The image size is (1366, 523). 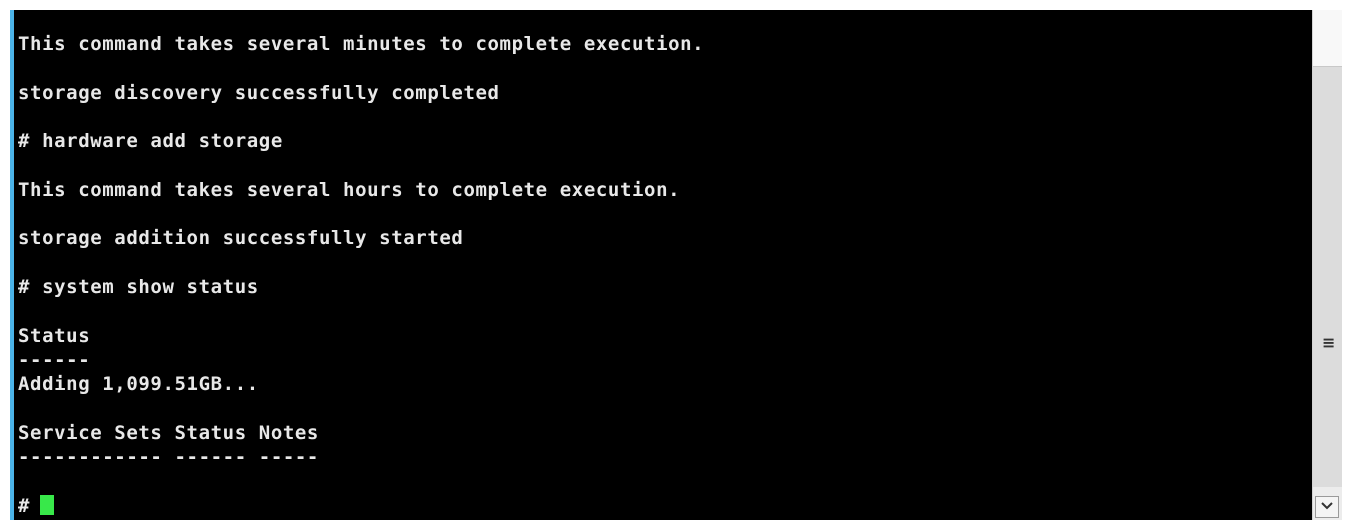 What do you see at coordinates (665, 506) in the screenshot?
I see `command-prompt-line: #` at bounding box center [665, 506].